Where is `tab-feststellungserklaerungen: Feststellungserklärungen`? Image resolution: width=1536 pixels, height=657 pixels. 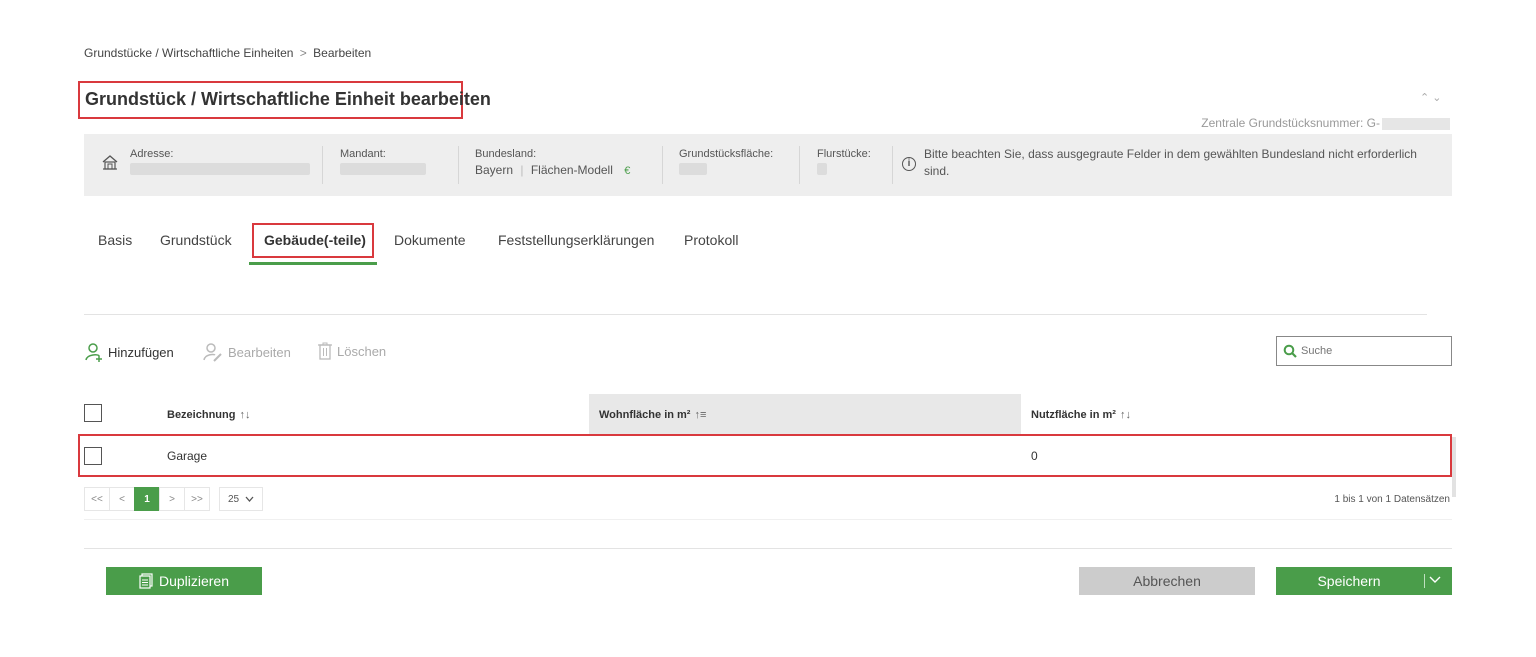
tab-feststellungserklaerungen: Feststellungserklärungen is located at coordinates (576, 240).